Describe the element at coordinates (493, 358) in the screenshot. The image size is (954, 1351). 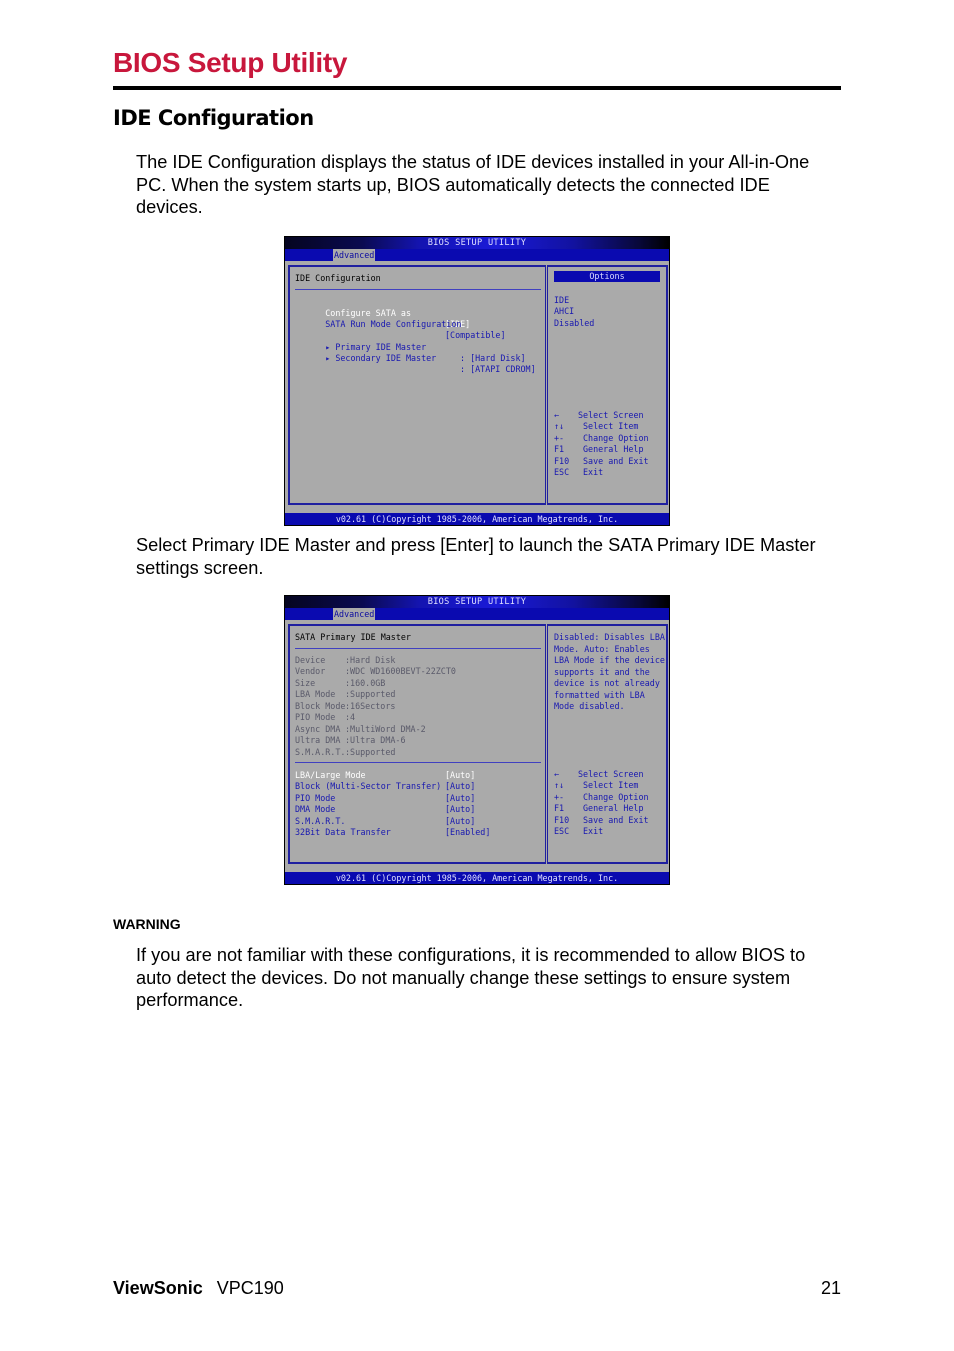
I see `submenu-value: : [Hard Disk]` at that location.